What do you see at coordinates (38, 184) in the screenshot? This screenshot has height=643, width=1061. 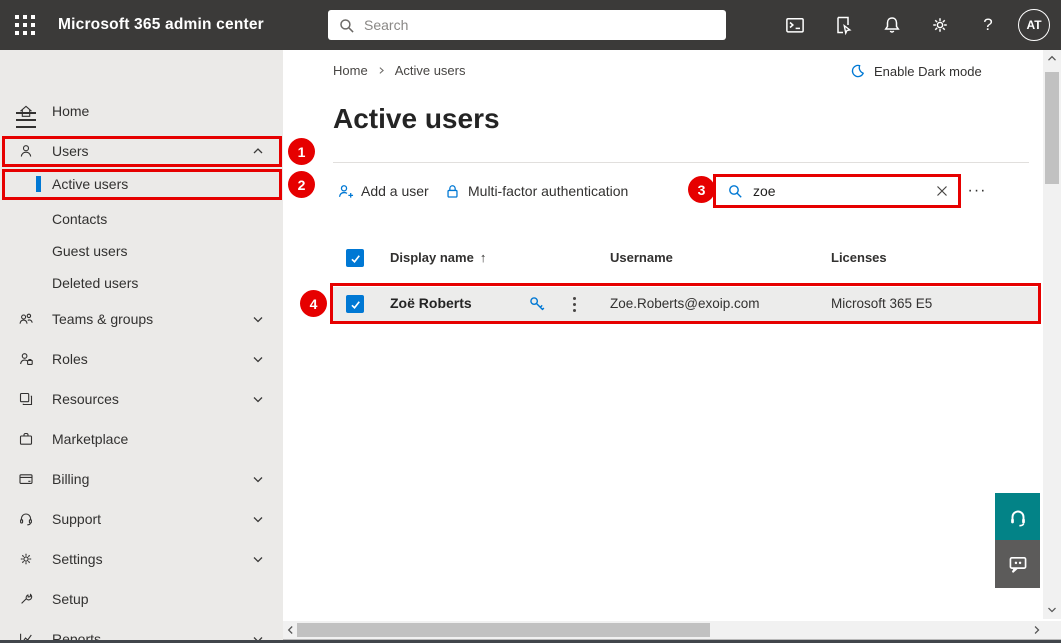 I see `selected-indicator` at bounding box center [38, 184].